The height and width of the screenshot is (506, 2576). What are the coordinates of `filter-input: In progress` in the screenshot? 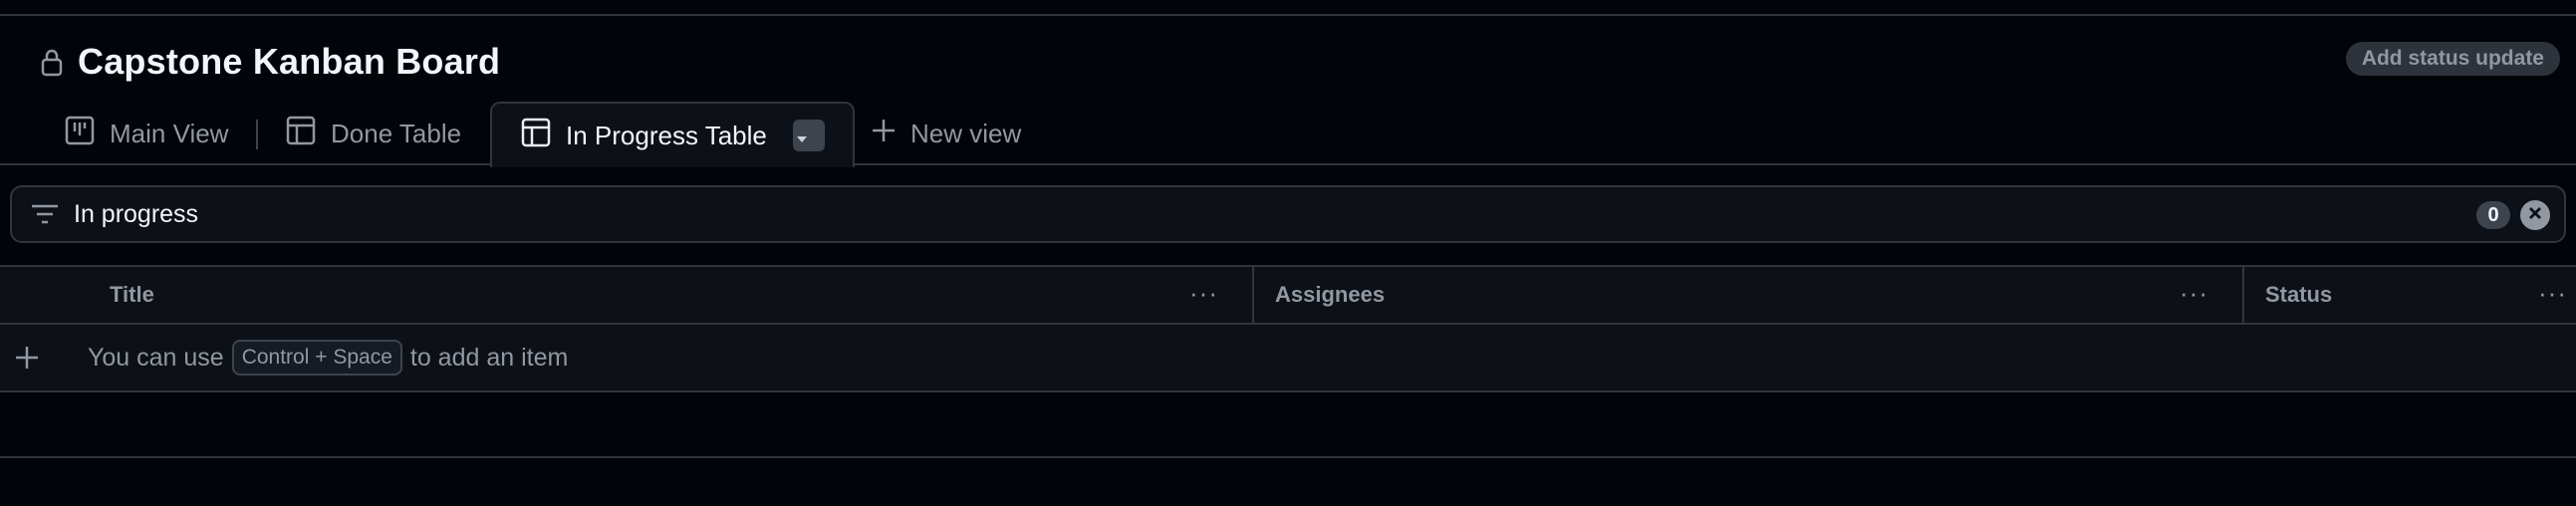 It's located at (136, 214).